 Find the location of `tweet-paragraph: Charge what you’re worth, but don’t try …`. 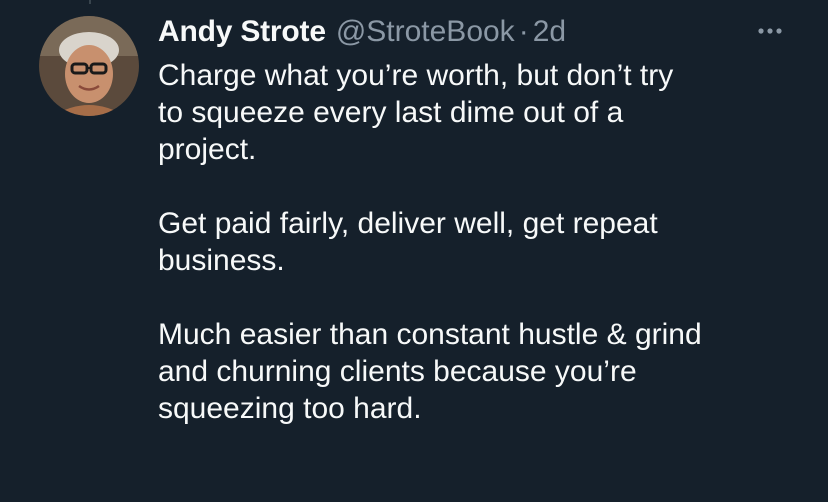

tweet-paragraph: Charge what you’re worth, but don’t try … is located at coordinates (416, 112).